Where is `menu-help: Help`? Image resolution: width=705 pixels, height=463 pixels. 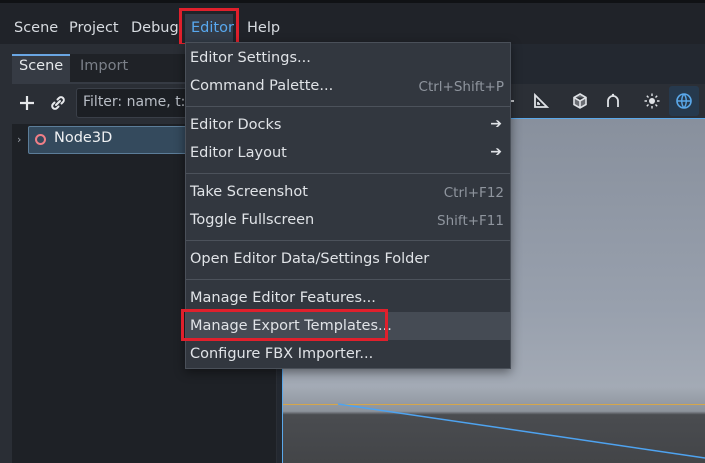 menu-help: Help is located at coordinates (263, 28).